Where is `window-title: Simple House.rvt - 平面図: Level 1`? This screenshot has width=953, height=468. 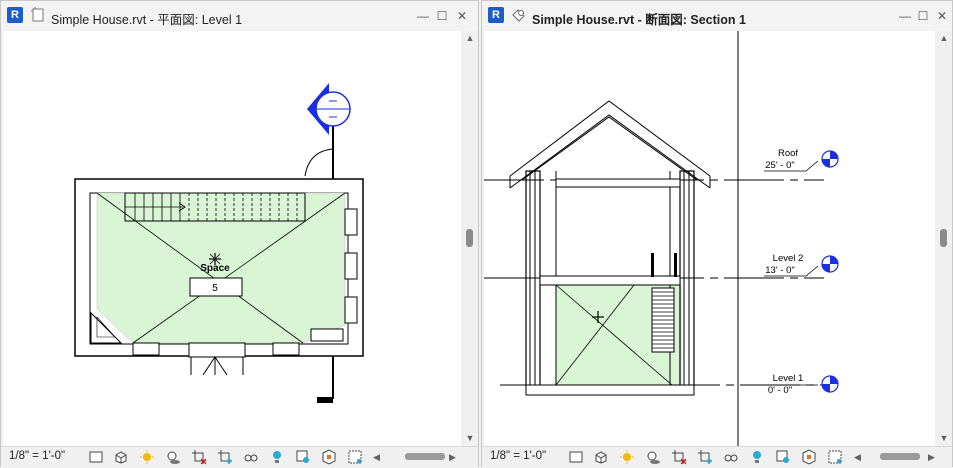
window-title: Simple House.rvt - 平面図: Level 1 is located at coordinates (147, 20).